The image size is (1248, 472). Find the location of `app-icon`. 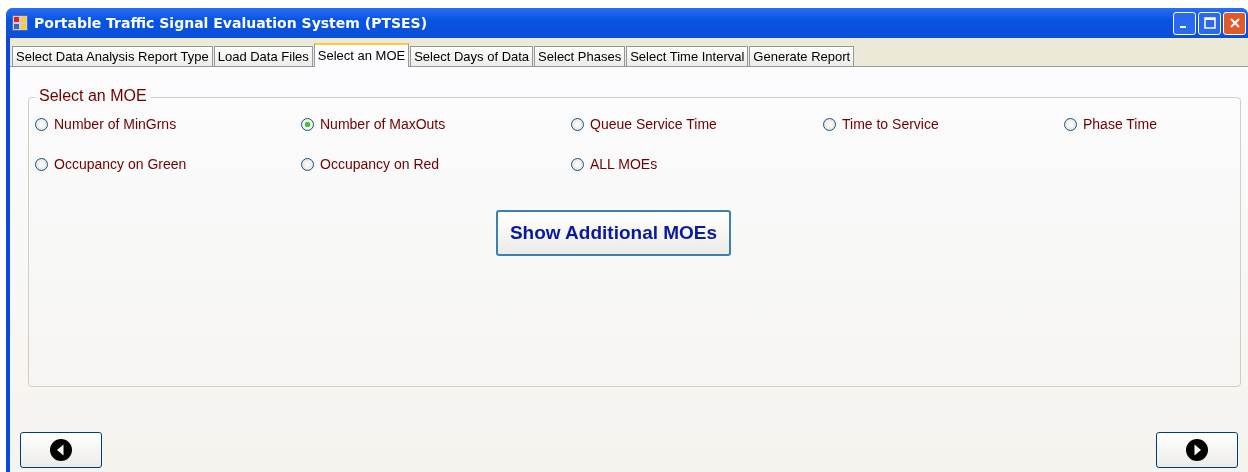

app-icon is located at coordinates (20, 23).